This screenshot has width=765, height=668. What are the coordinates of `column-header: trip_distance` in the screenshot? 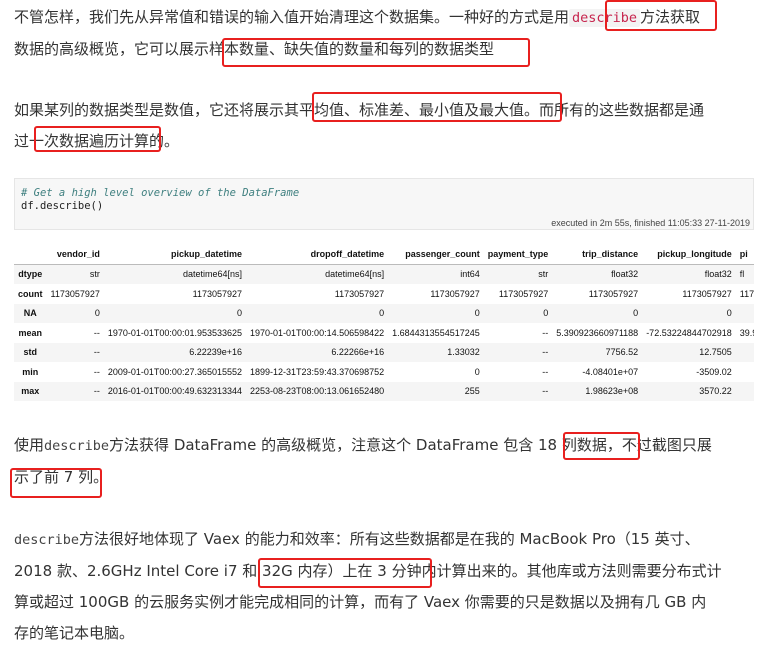 It's located at (597, 254).